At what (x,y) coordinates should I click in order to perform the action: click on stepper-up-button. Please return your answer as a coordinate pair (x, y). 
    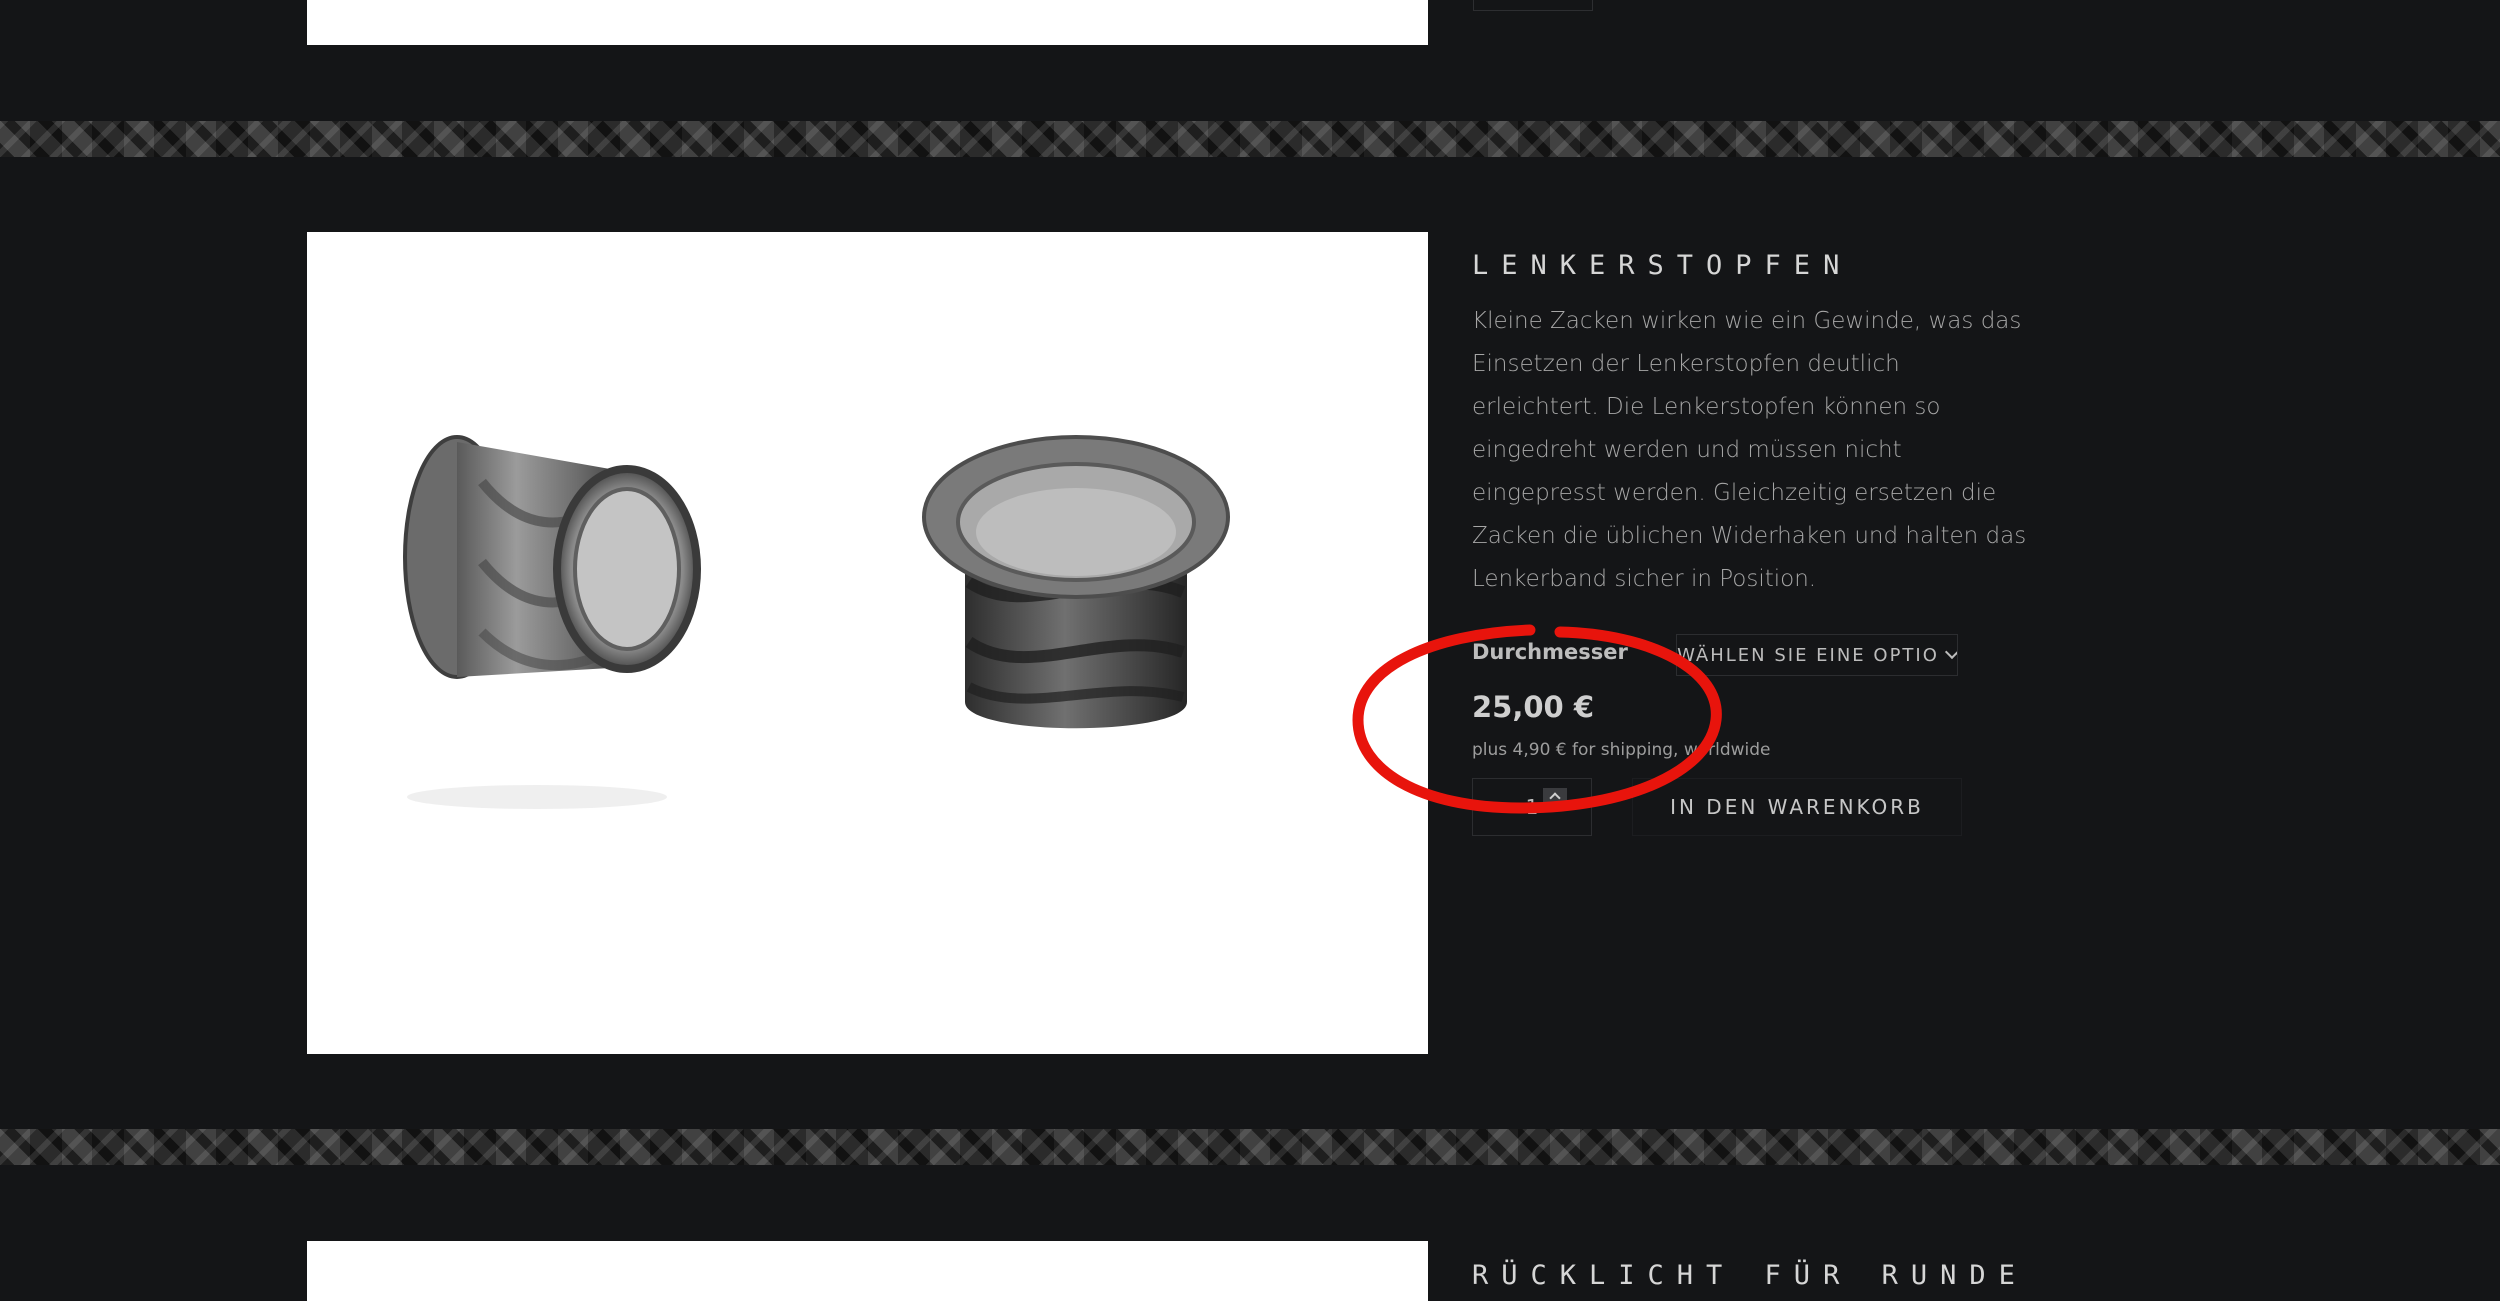
    Looking at the image, I should click on (1555, 796).